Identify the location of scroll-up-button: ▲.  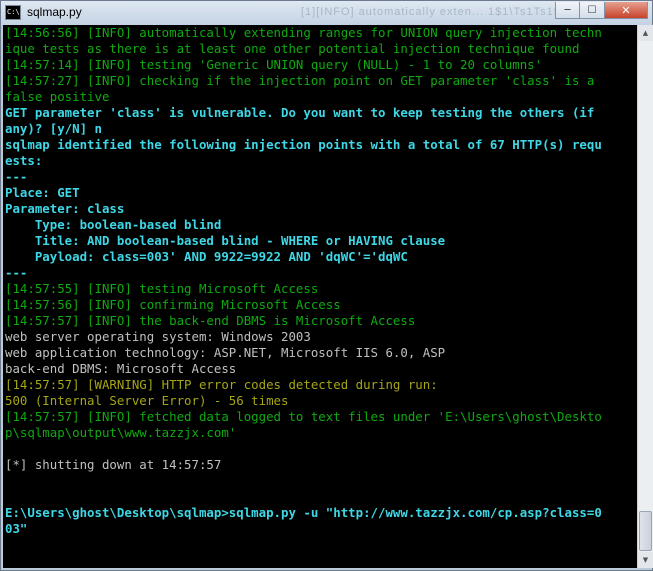
(645, 33).